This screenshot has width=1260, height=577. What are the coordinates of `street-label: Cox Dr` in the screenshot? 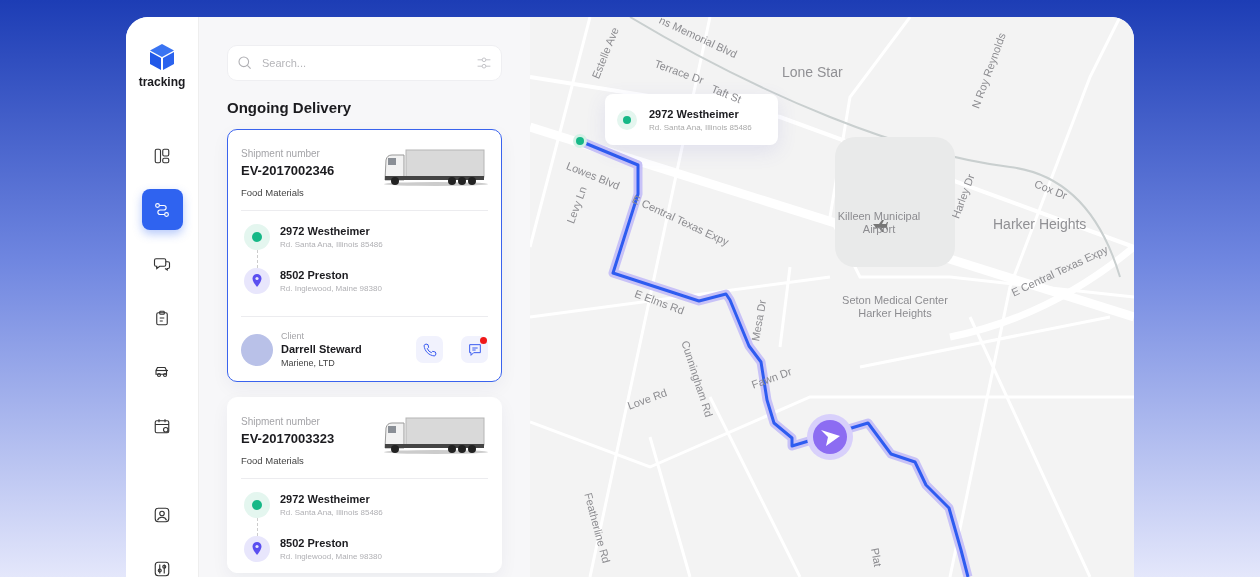 It's located at (1050, 189).